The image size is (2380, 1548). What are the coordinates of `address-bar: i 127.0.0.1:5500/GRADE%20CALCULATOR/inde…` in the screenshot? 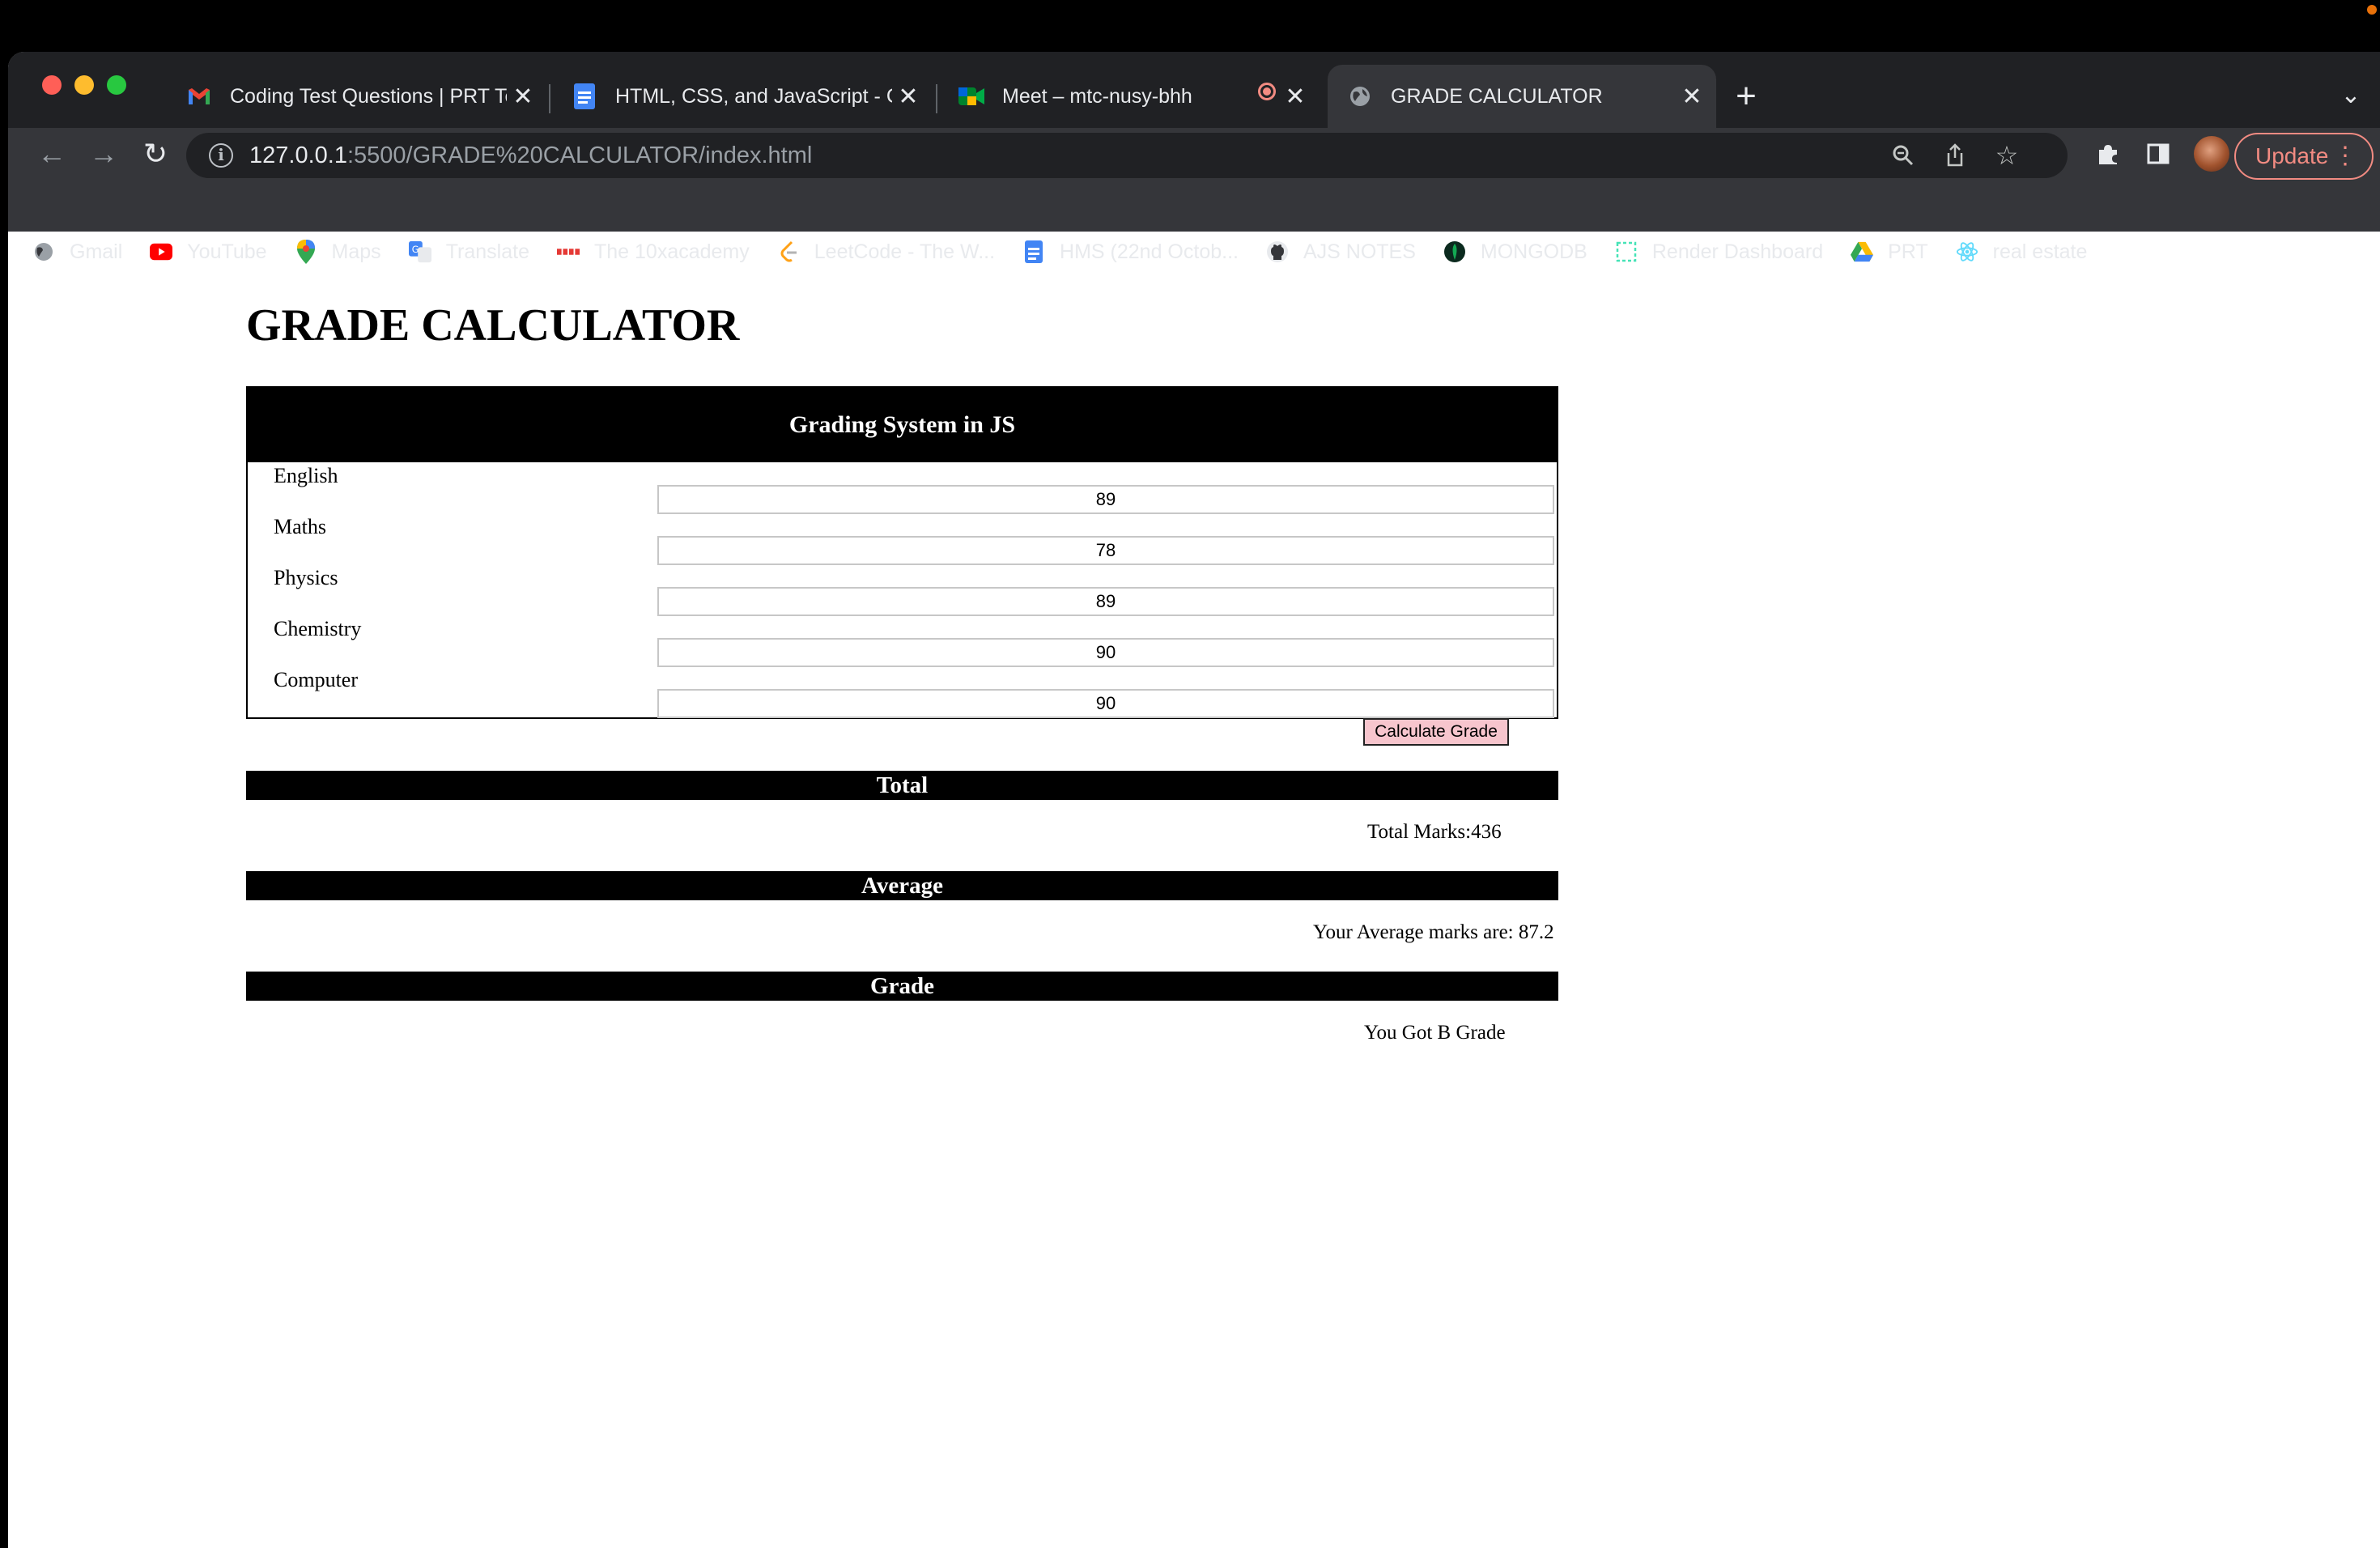 It's located at (1127, 156).